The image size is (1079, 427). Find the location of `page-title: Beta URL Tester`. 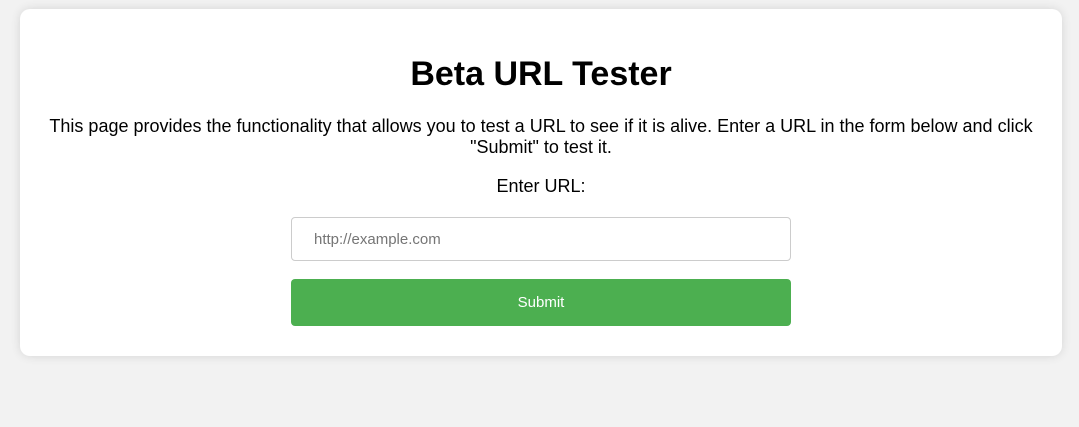

page-title: Beta URL Tester is located at coordinates (541, 74).